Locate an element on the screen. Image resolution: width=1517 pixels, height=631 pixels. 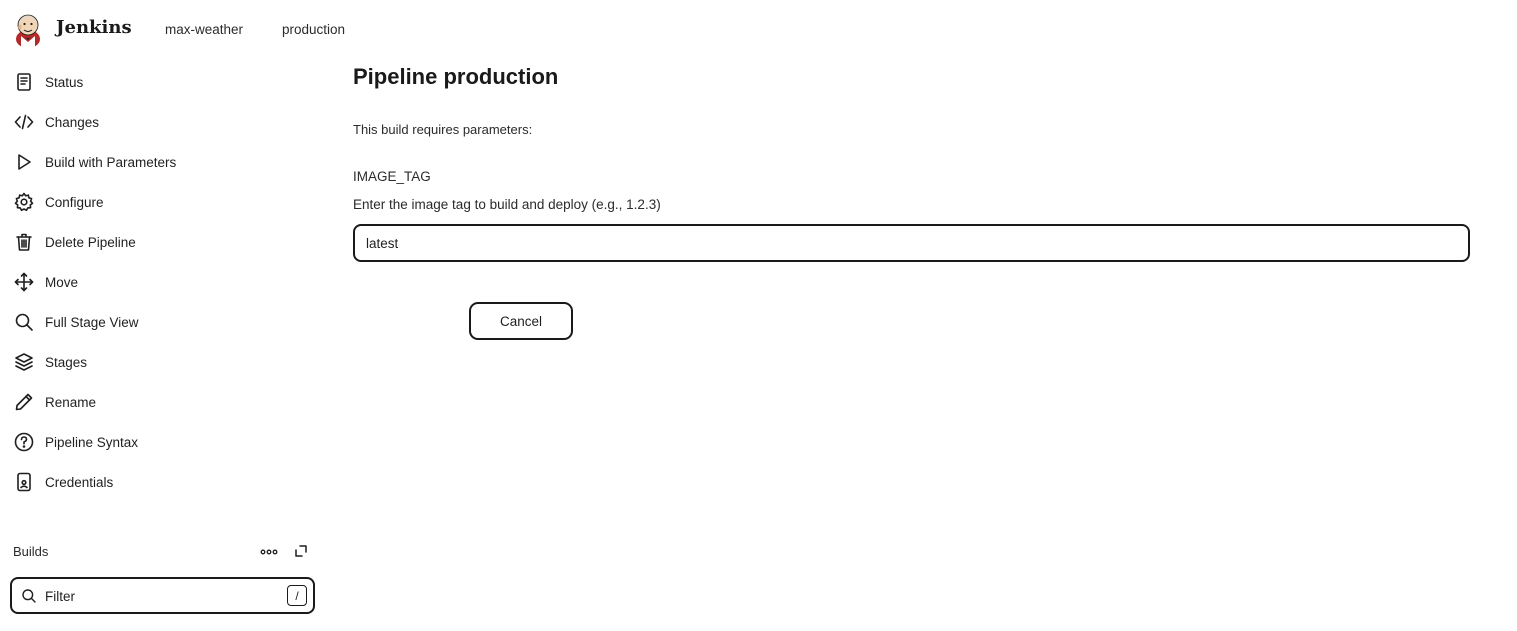
sidebar-item-credentials: Credentials is located at coordinates (165, 482).